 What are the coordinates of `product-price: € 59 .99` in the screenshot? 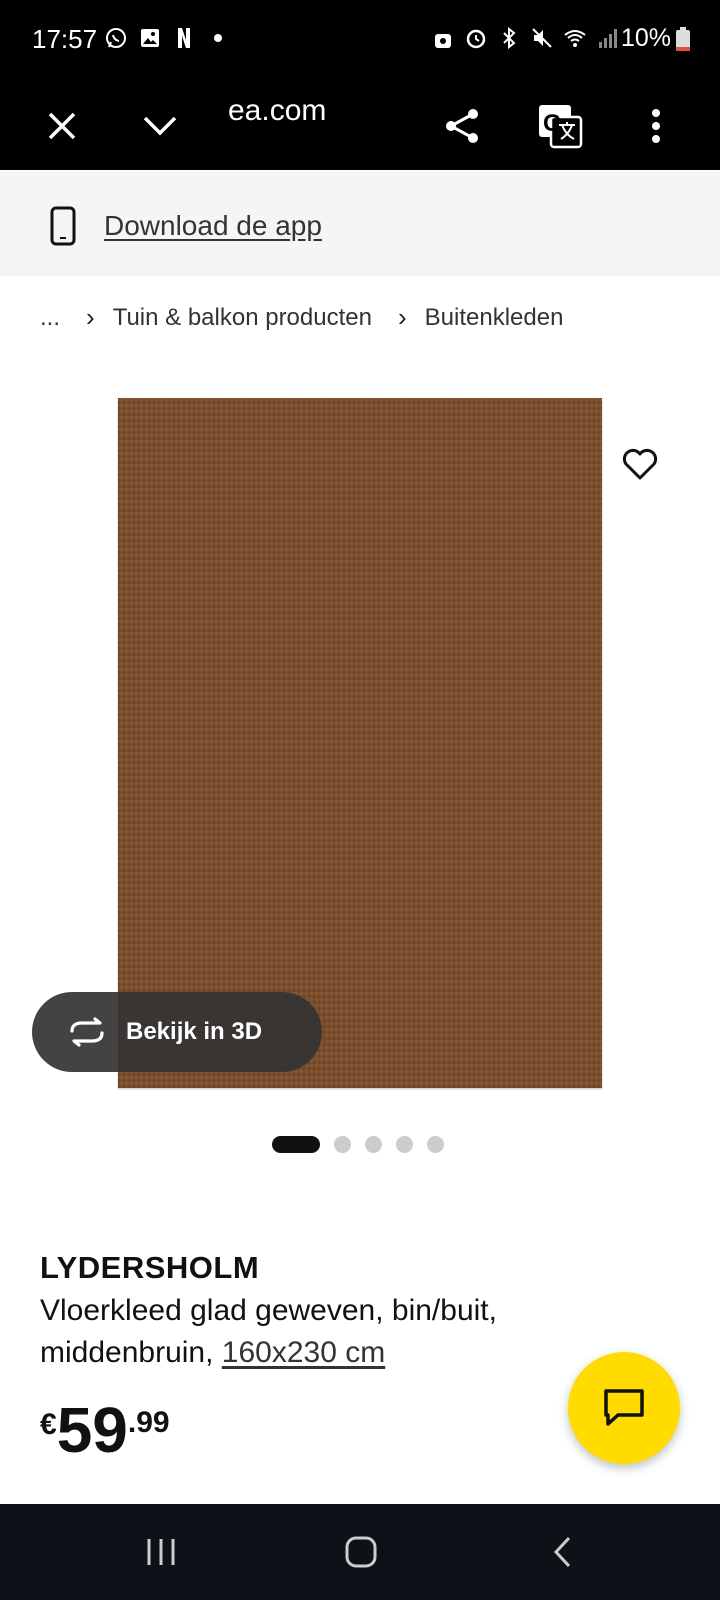 It's located at (105, 1430).